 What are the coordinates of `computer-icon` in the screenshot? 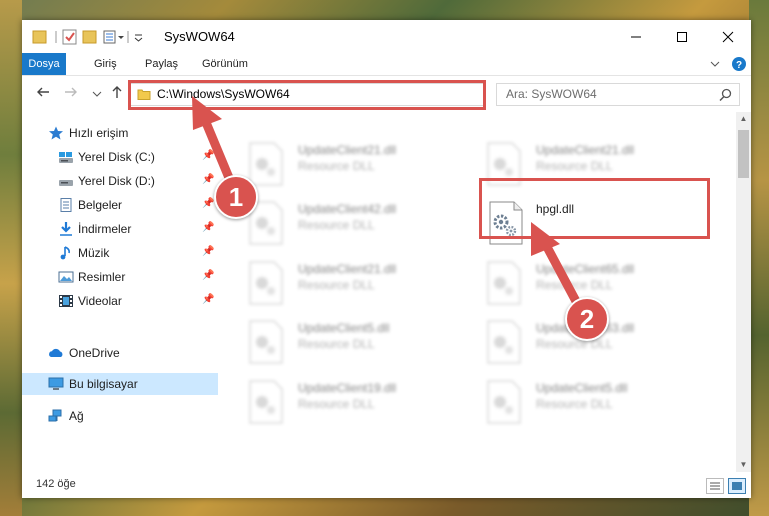 It's located at (56, 383).